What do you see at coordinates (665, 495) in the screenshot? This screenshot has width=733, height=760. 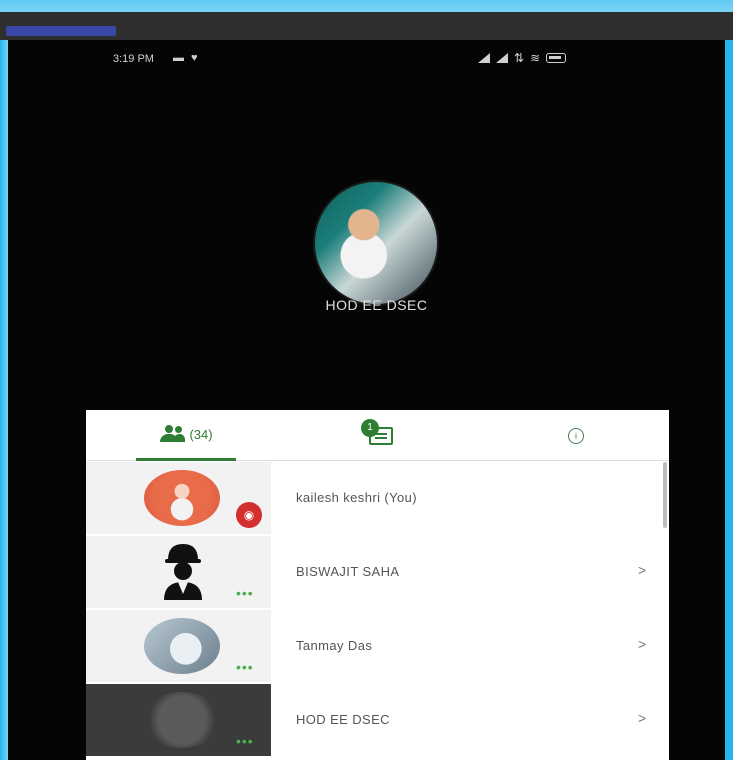 I see `list-scrollbar` at bounding box center [665, 495].